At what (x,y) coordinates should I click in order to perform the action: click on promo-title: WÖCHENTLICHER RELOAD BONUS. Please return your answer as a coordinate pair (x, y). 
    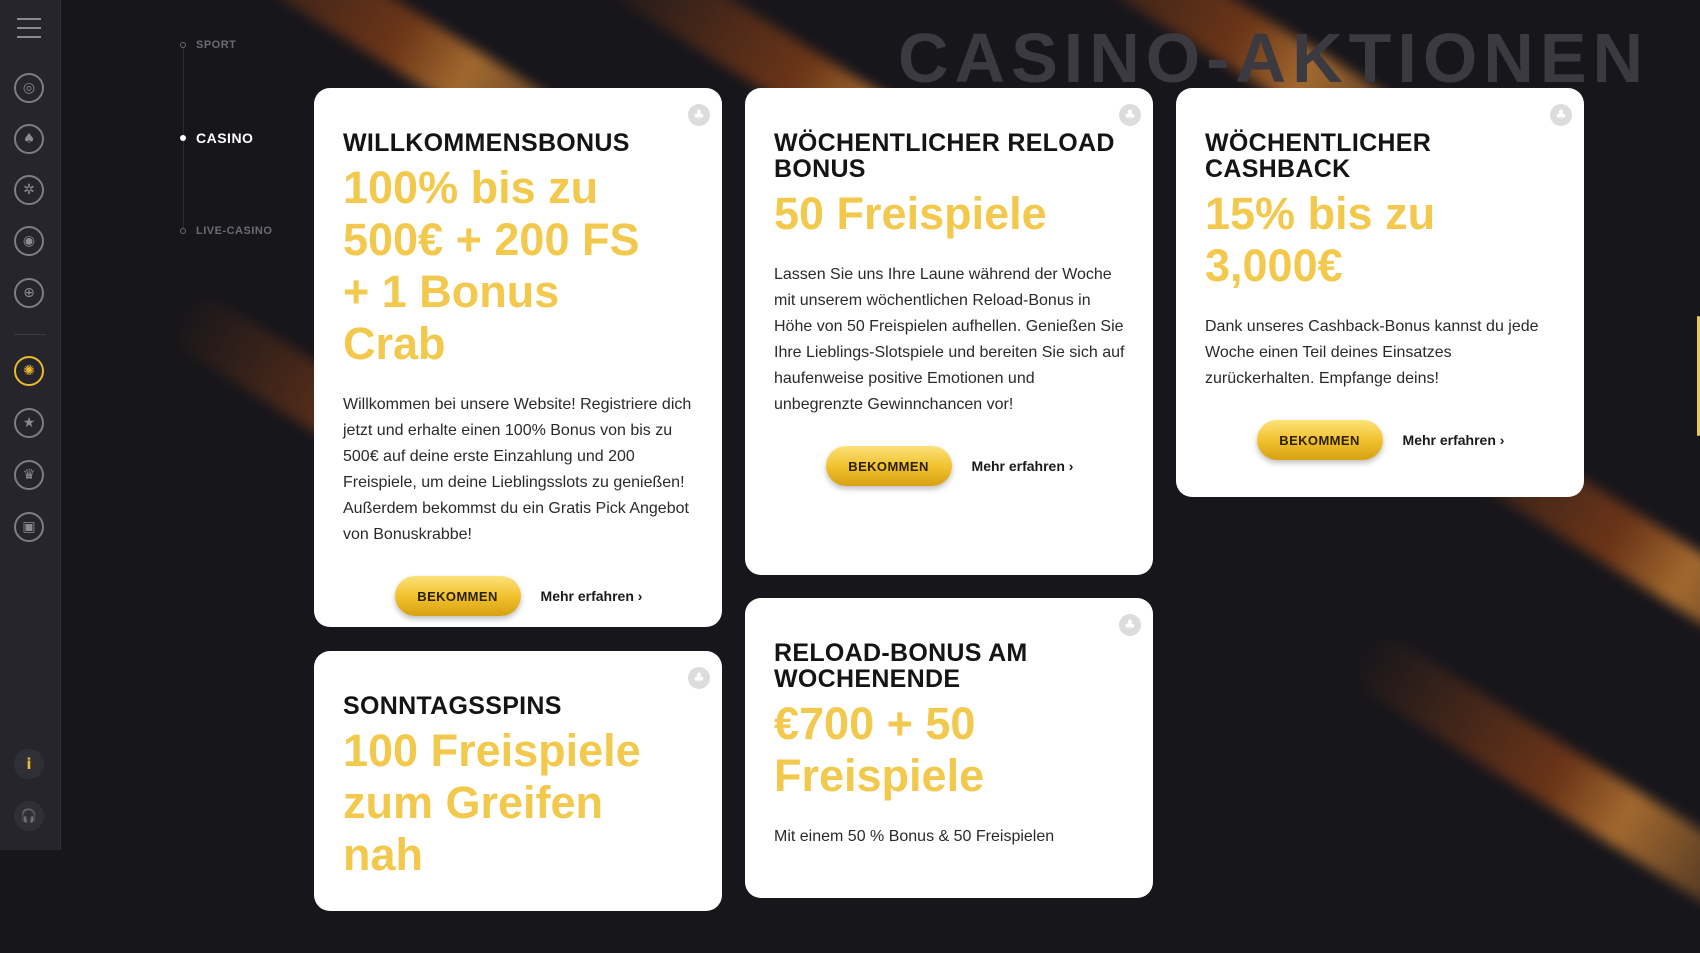
    Looking at the image, I should click on (944, 156).